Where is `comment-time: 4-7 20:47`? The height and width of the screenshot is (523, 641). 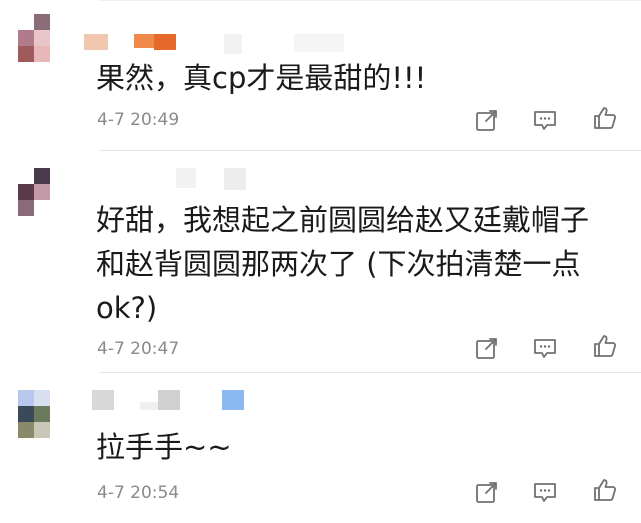
comment-time: 4-7 20:47 is located at coordinates (138, 349).